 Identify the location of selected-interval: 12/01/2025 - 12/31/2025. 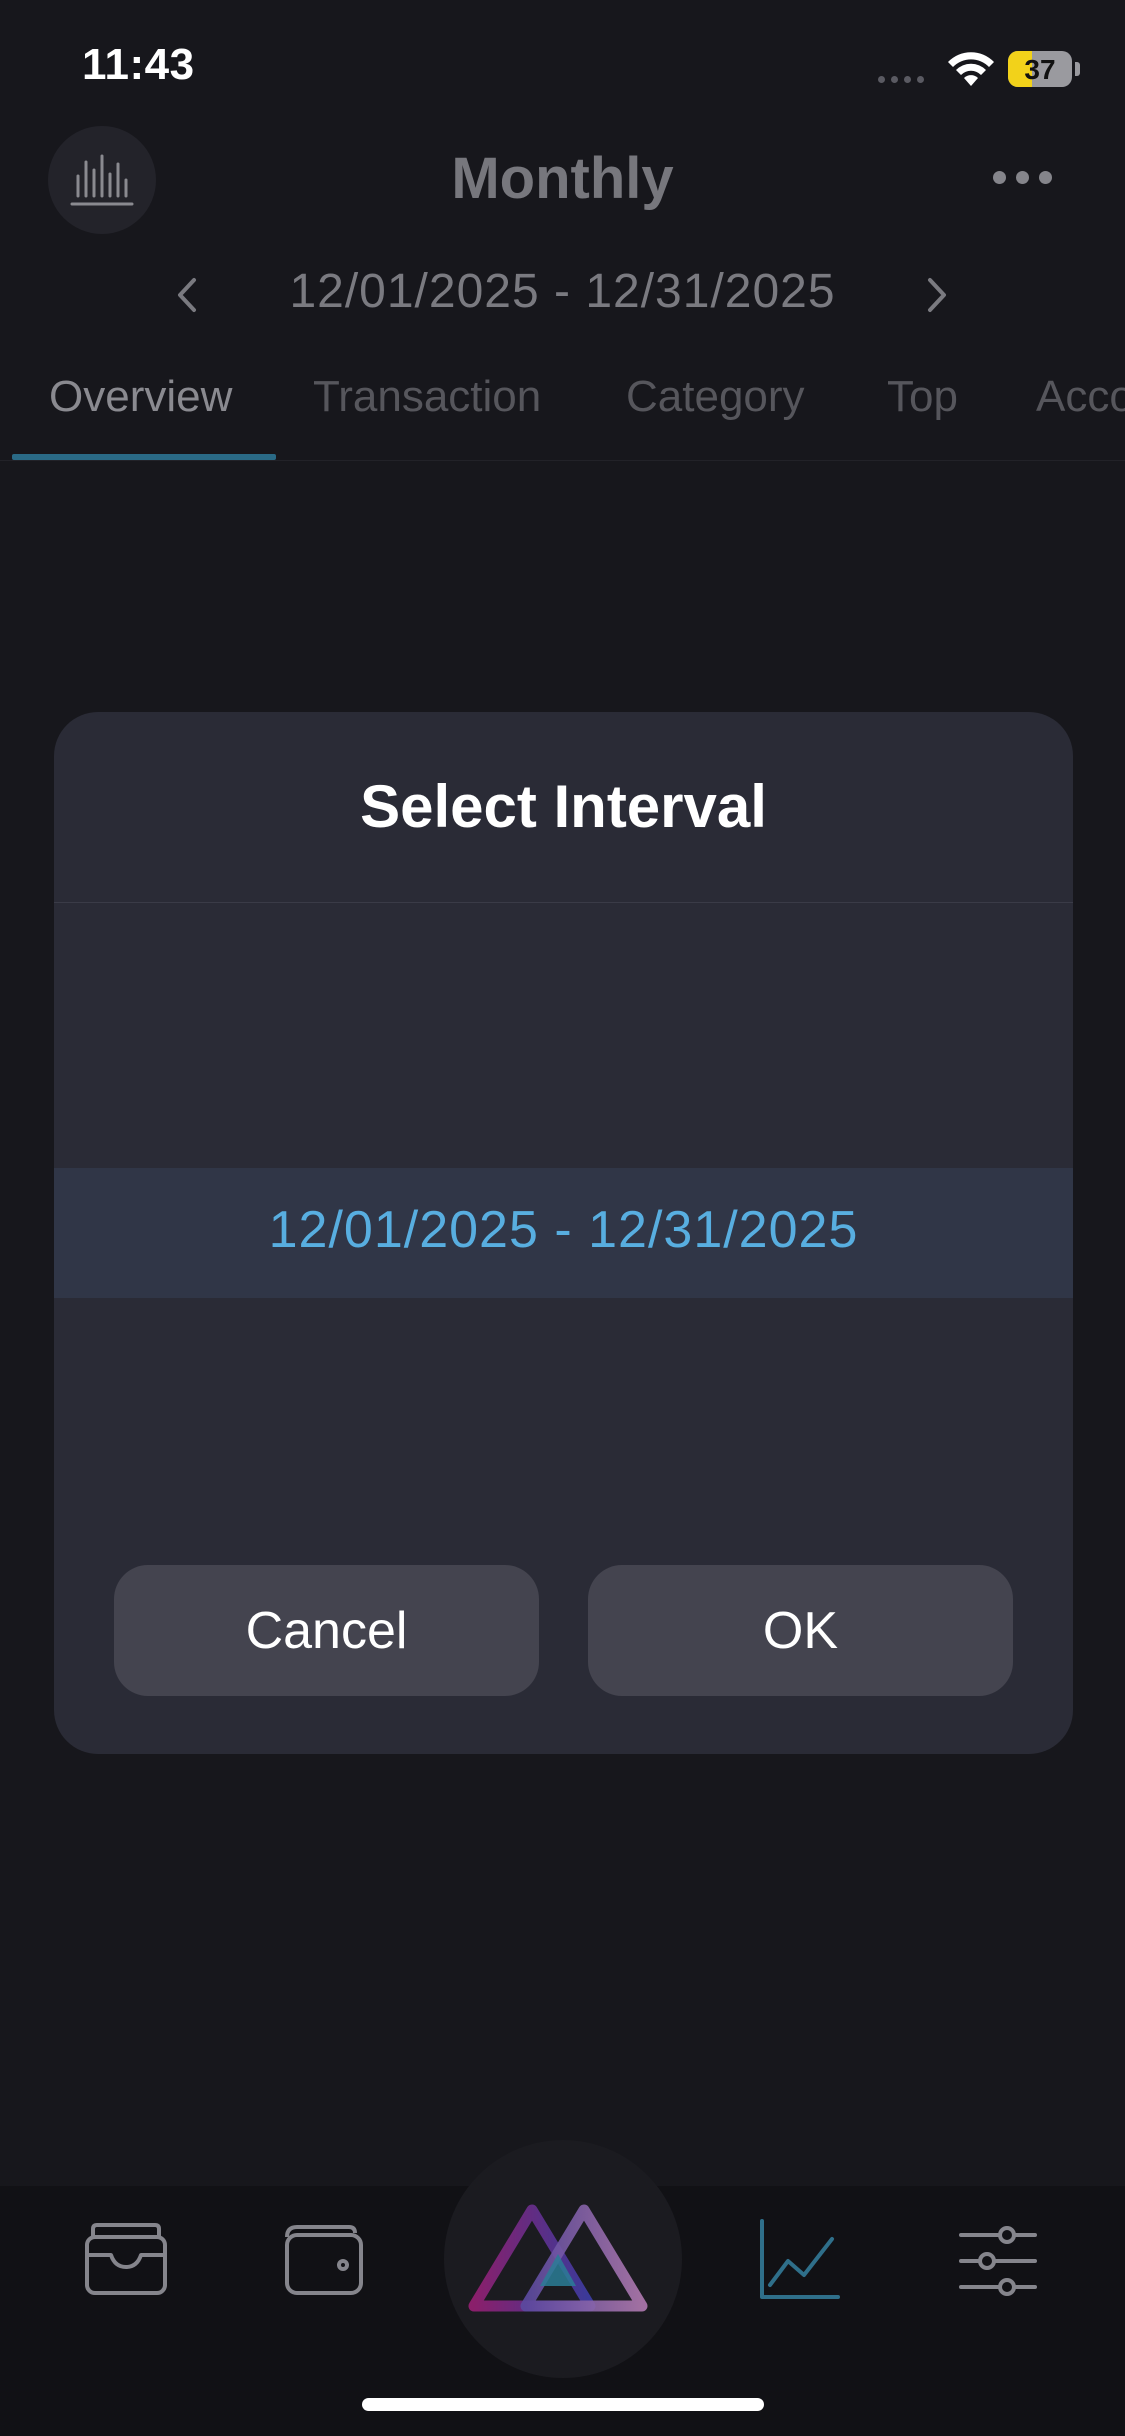
(563, 1230).